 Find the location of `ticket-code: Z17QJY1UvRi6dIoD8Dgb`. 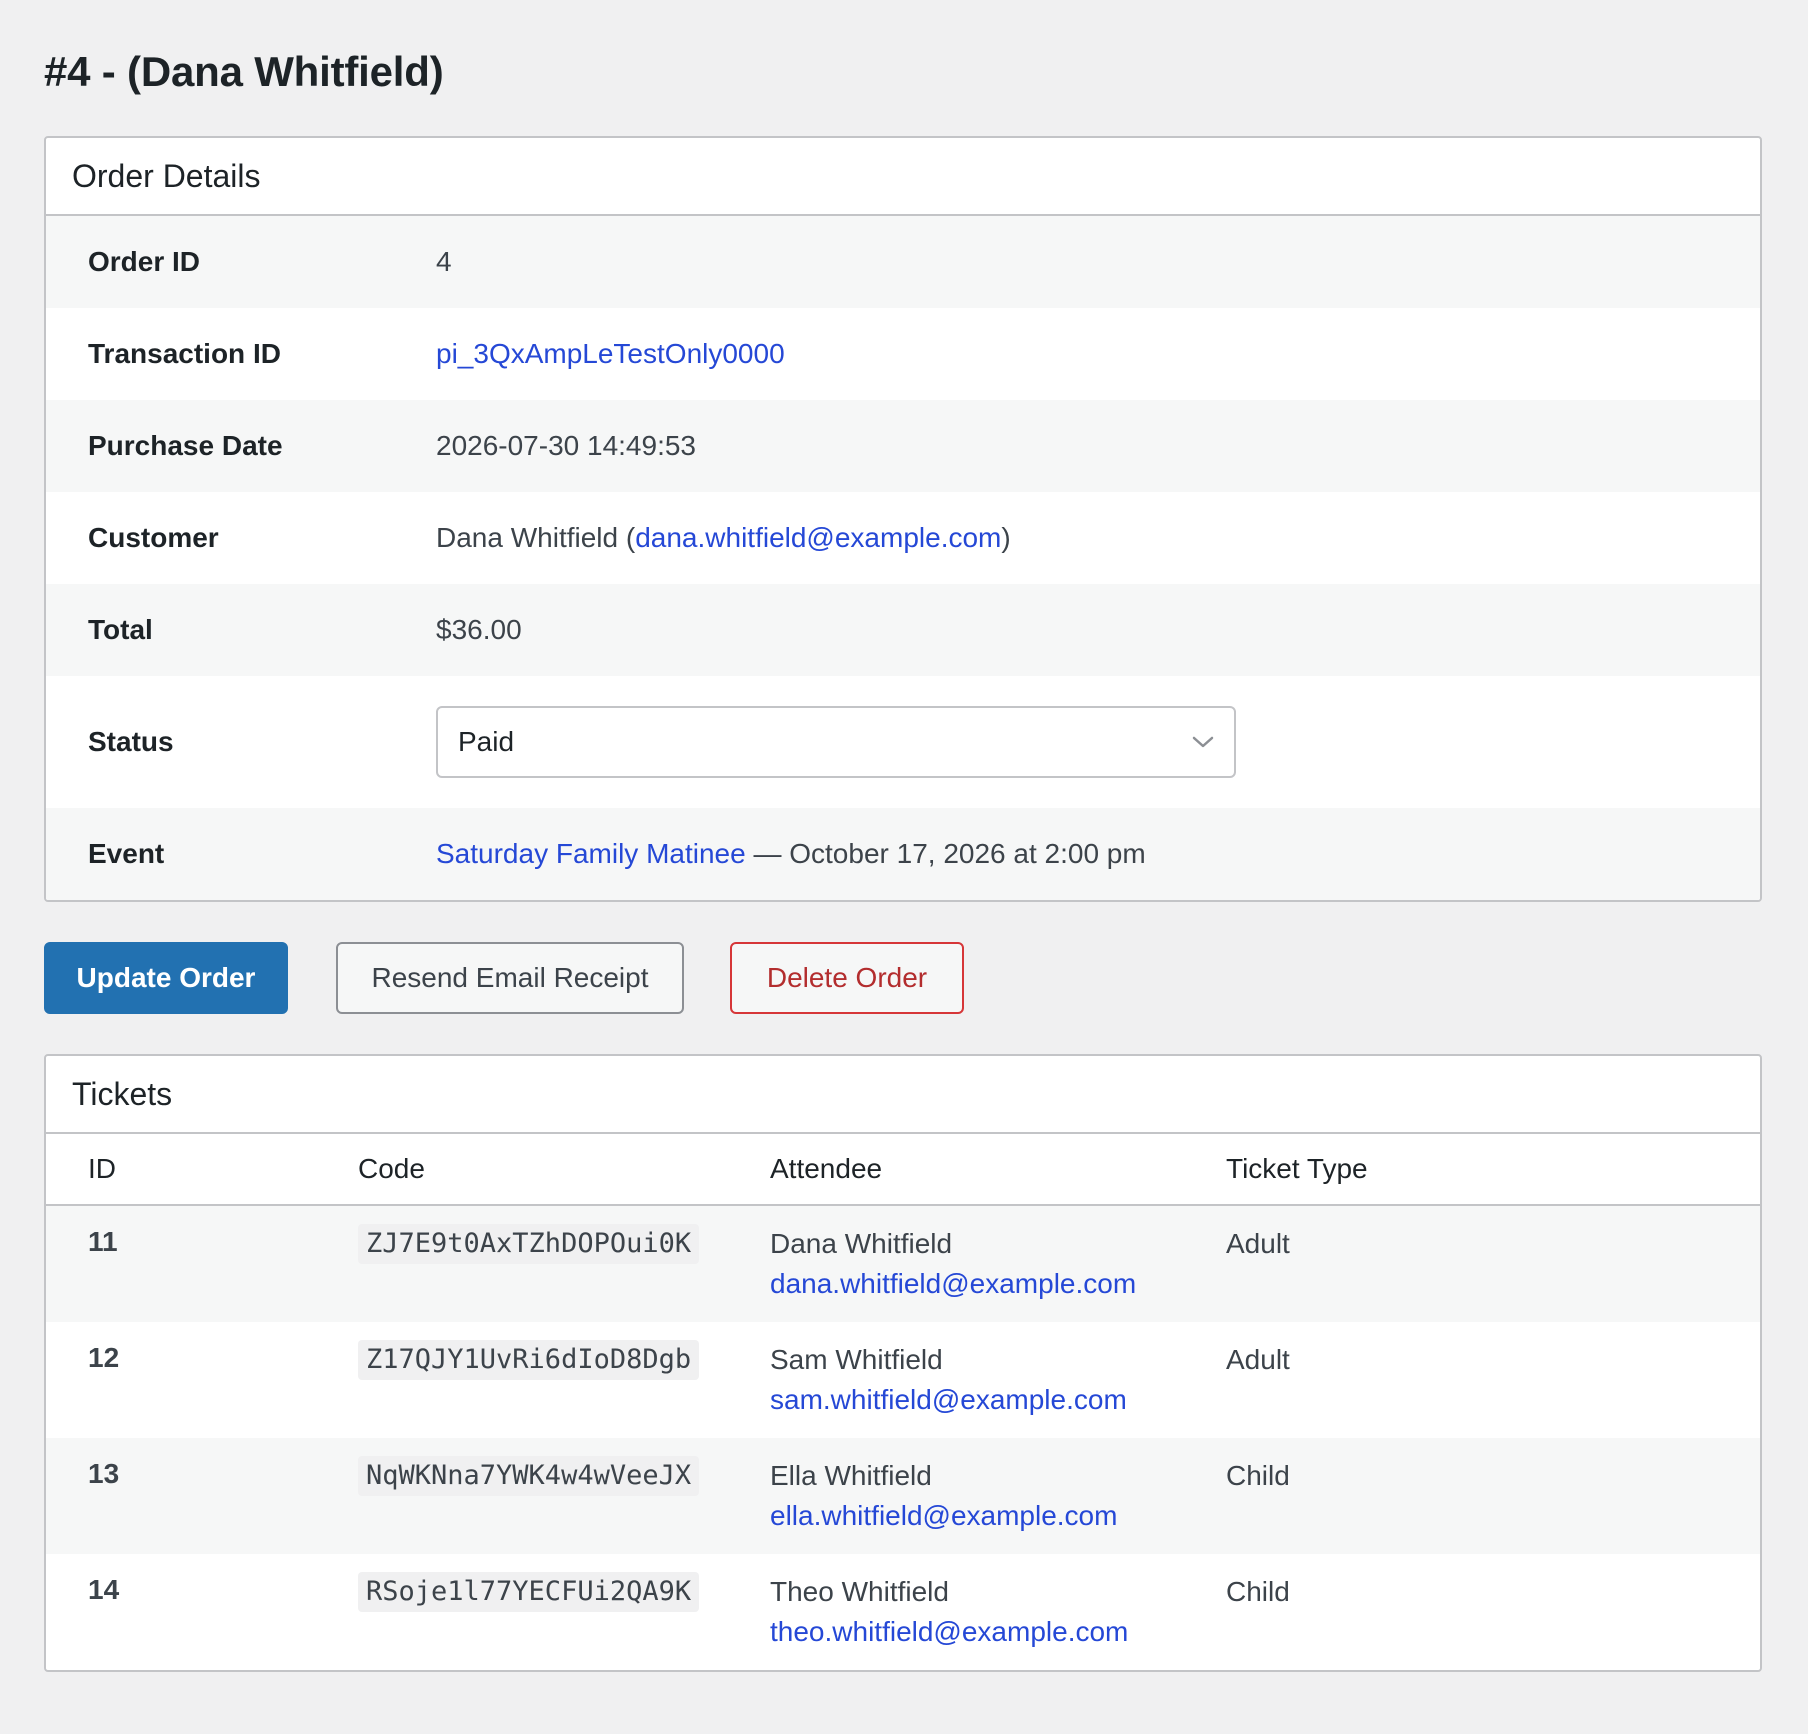

ticket-code: Z17QJY1UvRi6dIoD8Dgb is located at coordinates (529, 1360).